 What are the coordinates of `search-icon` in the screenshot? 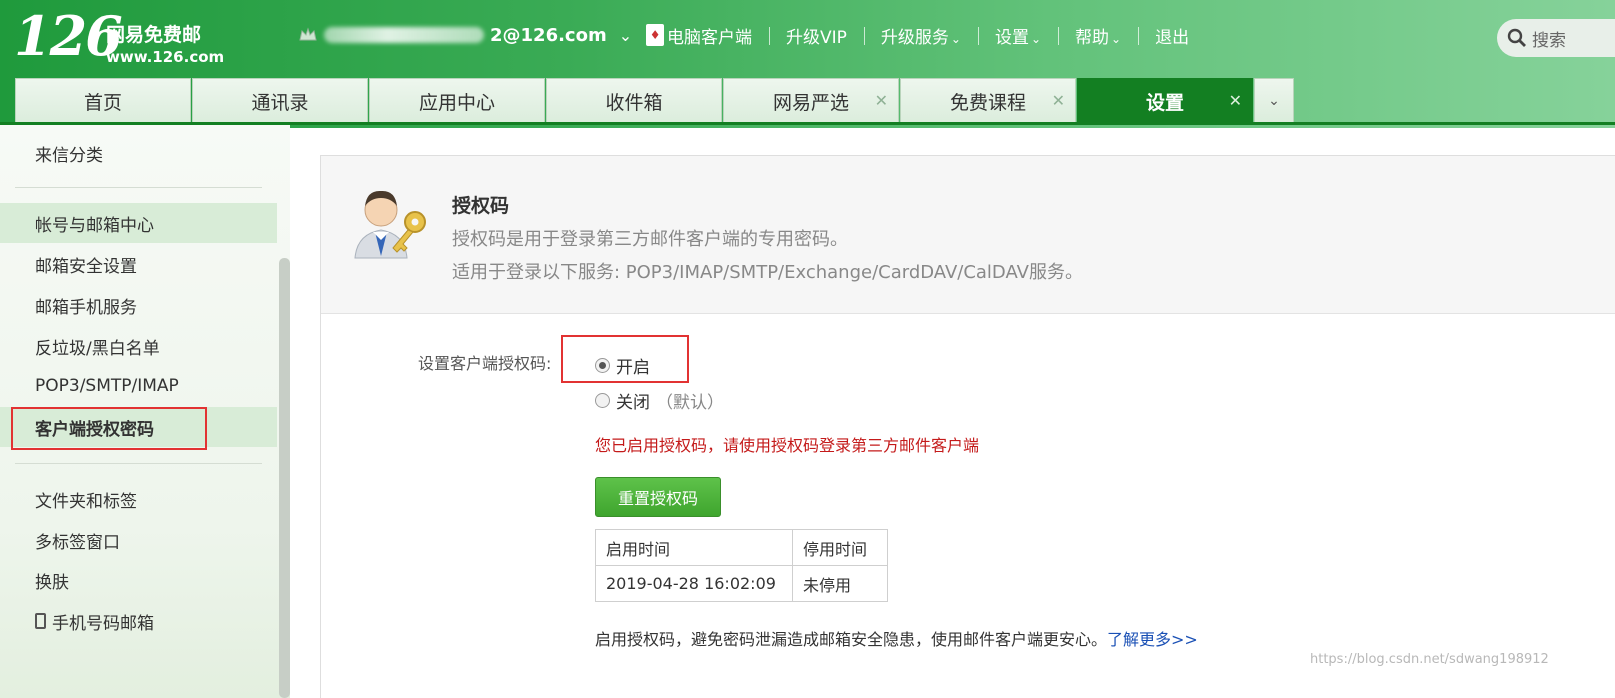 It's located at (1516, 37).